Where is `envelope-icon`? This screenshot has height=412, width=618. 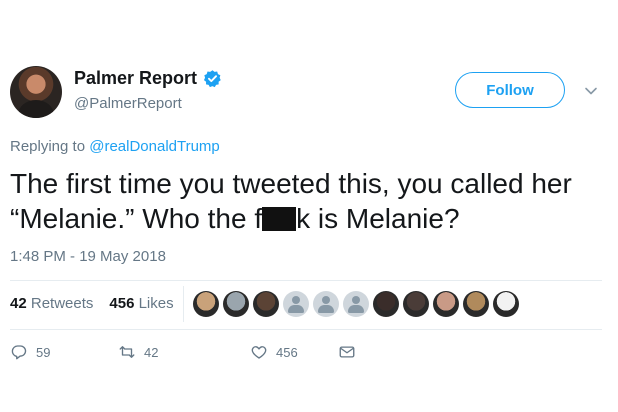 envelope-icon is located at coordinates (347, 352).